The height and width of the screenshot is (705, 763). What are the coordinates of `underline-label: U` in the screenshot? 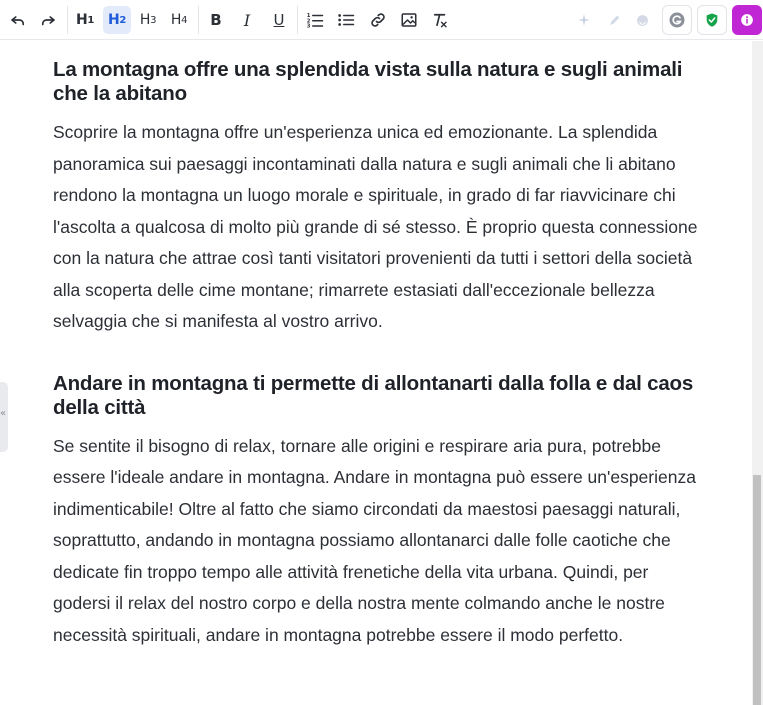 It's located at (279, 20).